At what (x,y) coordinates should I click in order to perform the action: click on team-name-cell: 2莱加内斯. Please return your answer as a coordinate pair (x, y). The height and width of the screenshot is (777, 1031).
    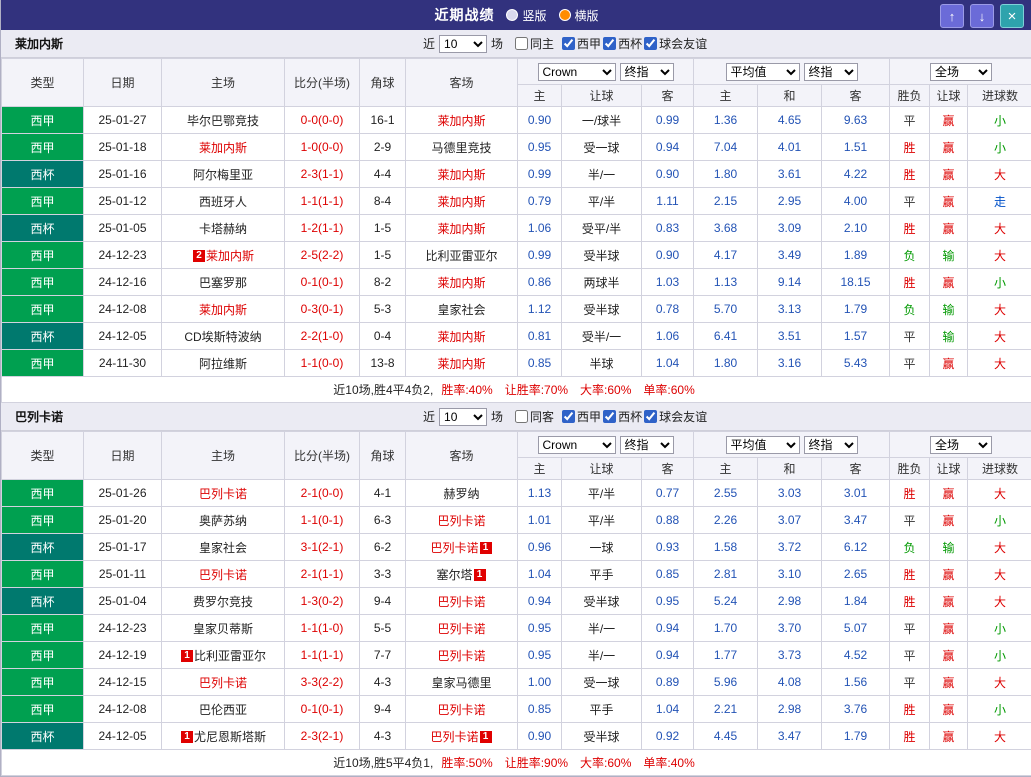
    Looking at the image, I should click on (223, 255).